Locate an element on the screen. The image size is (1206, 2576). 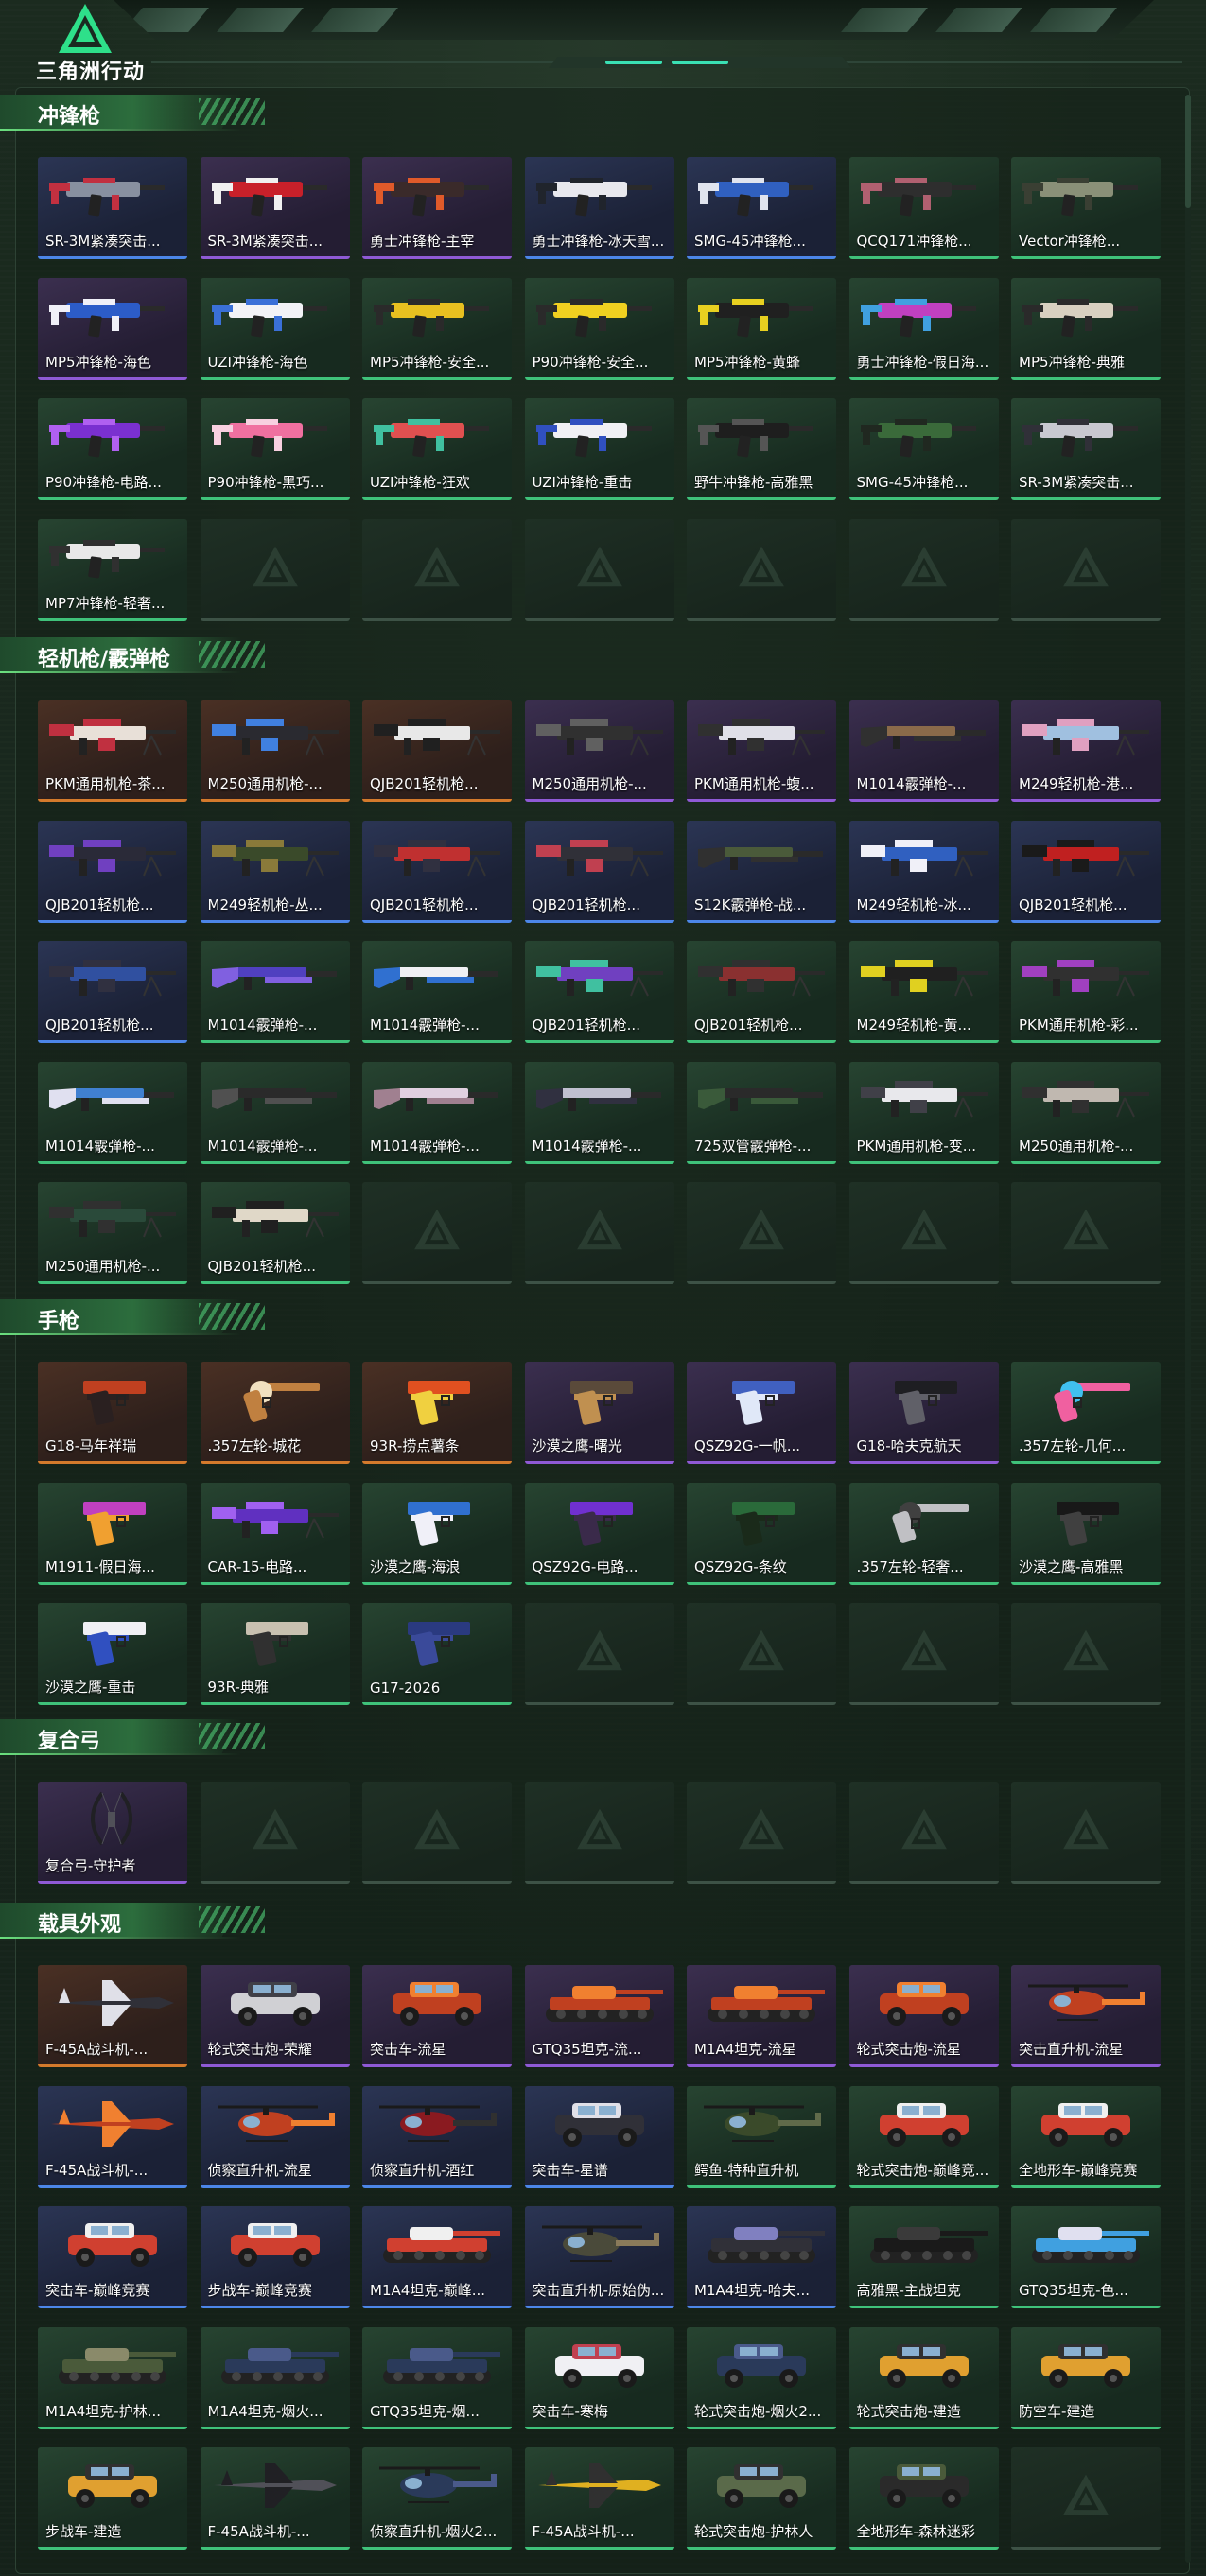
weapon-skin-card: G18-哈夫克航天 is located at coordinates (923, 1413).